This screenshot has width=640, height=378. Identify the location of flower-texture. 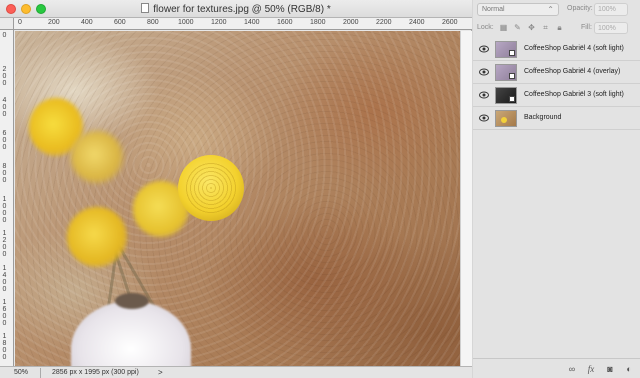
(211, 188).